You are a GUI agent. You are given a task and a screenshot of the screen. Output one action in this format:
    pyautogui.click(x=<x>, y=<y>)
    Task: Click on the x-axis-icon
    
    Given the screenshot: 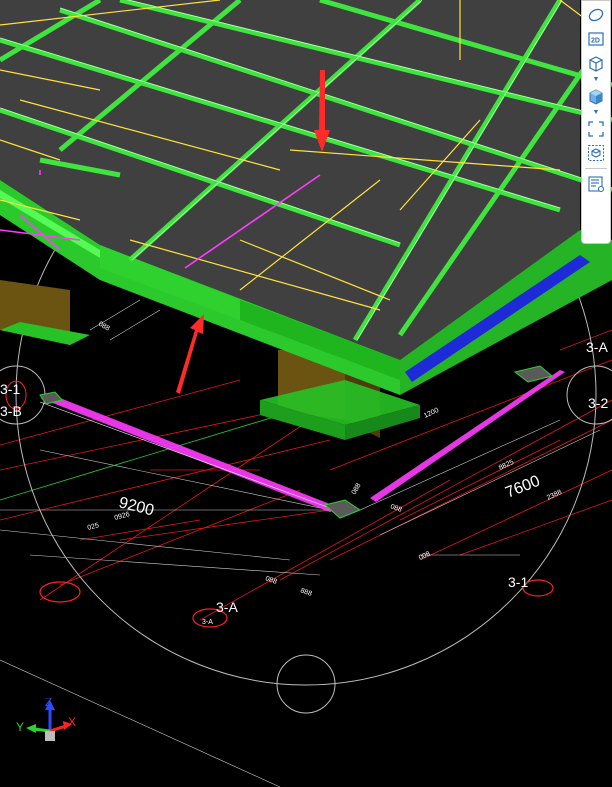 What is the action you would take?
    pyautogui.click(x=58, y=728)
    